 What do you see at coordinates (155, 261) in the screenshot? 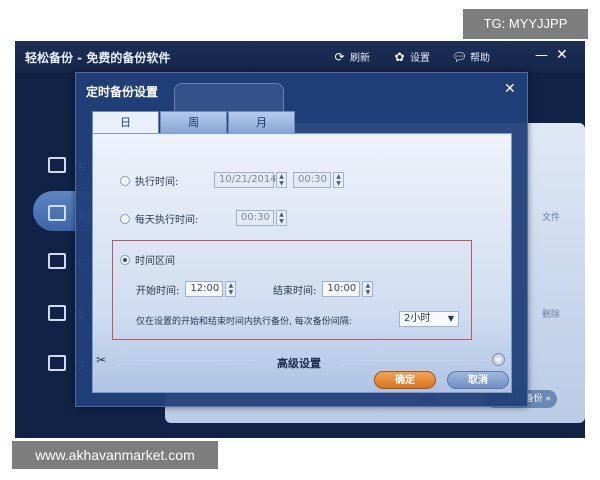
I see `interval-label: 时间区间` at bounding box center [155, 261].